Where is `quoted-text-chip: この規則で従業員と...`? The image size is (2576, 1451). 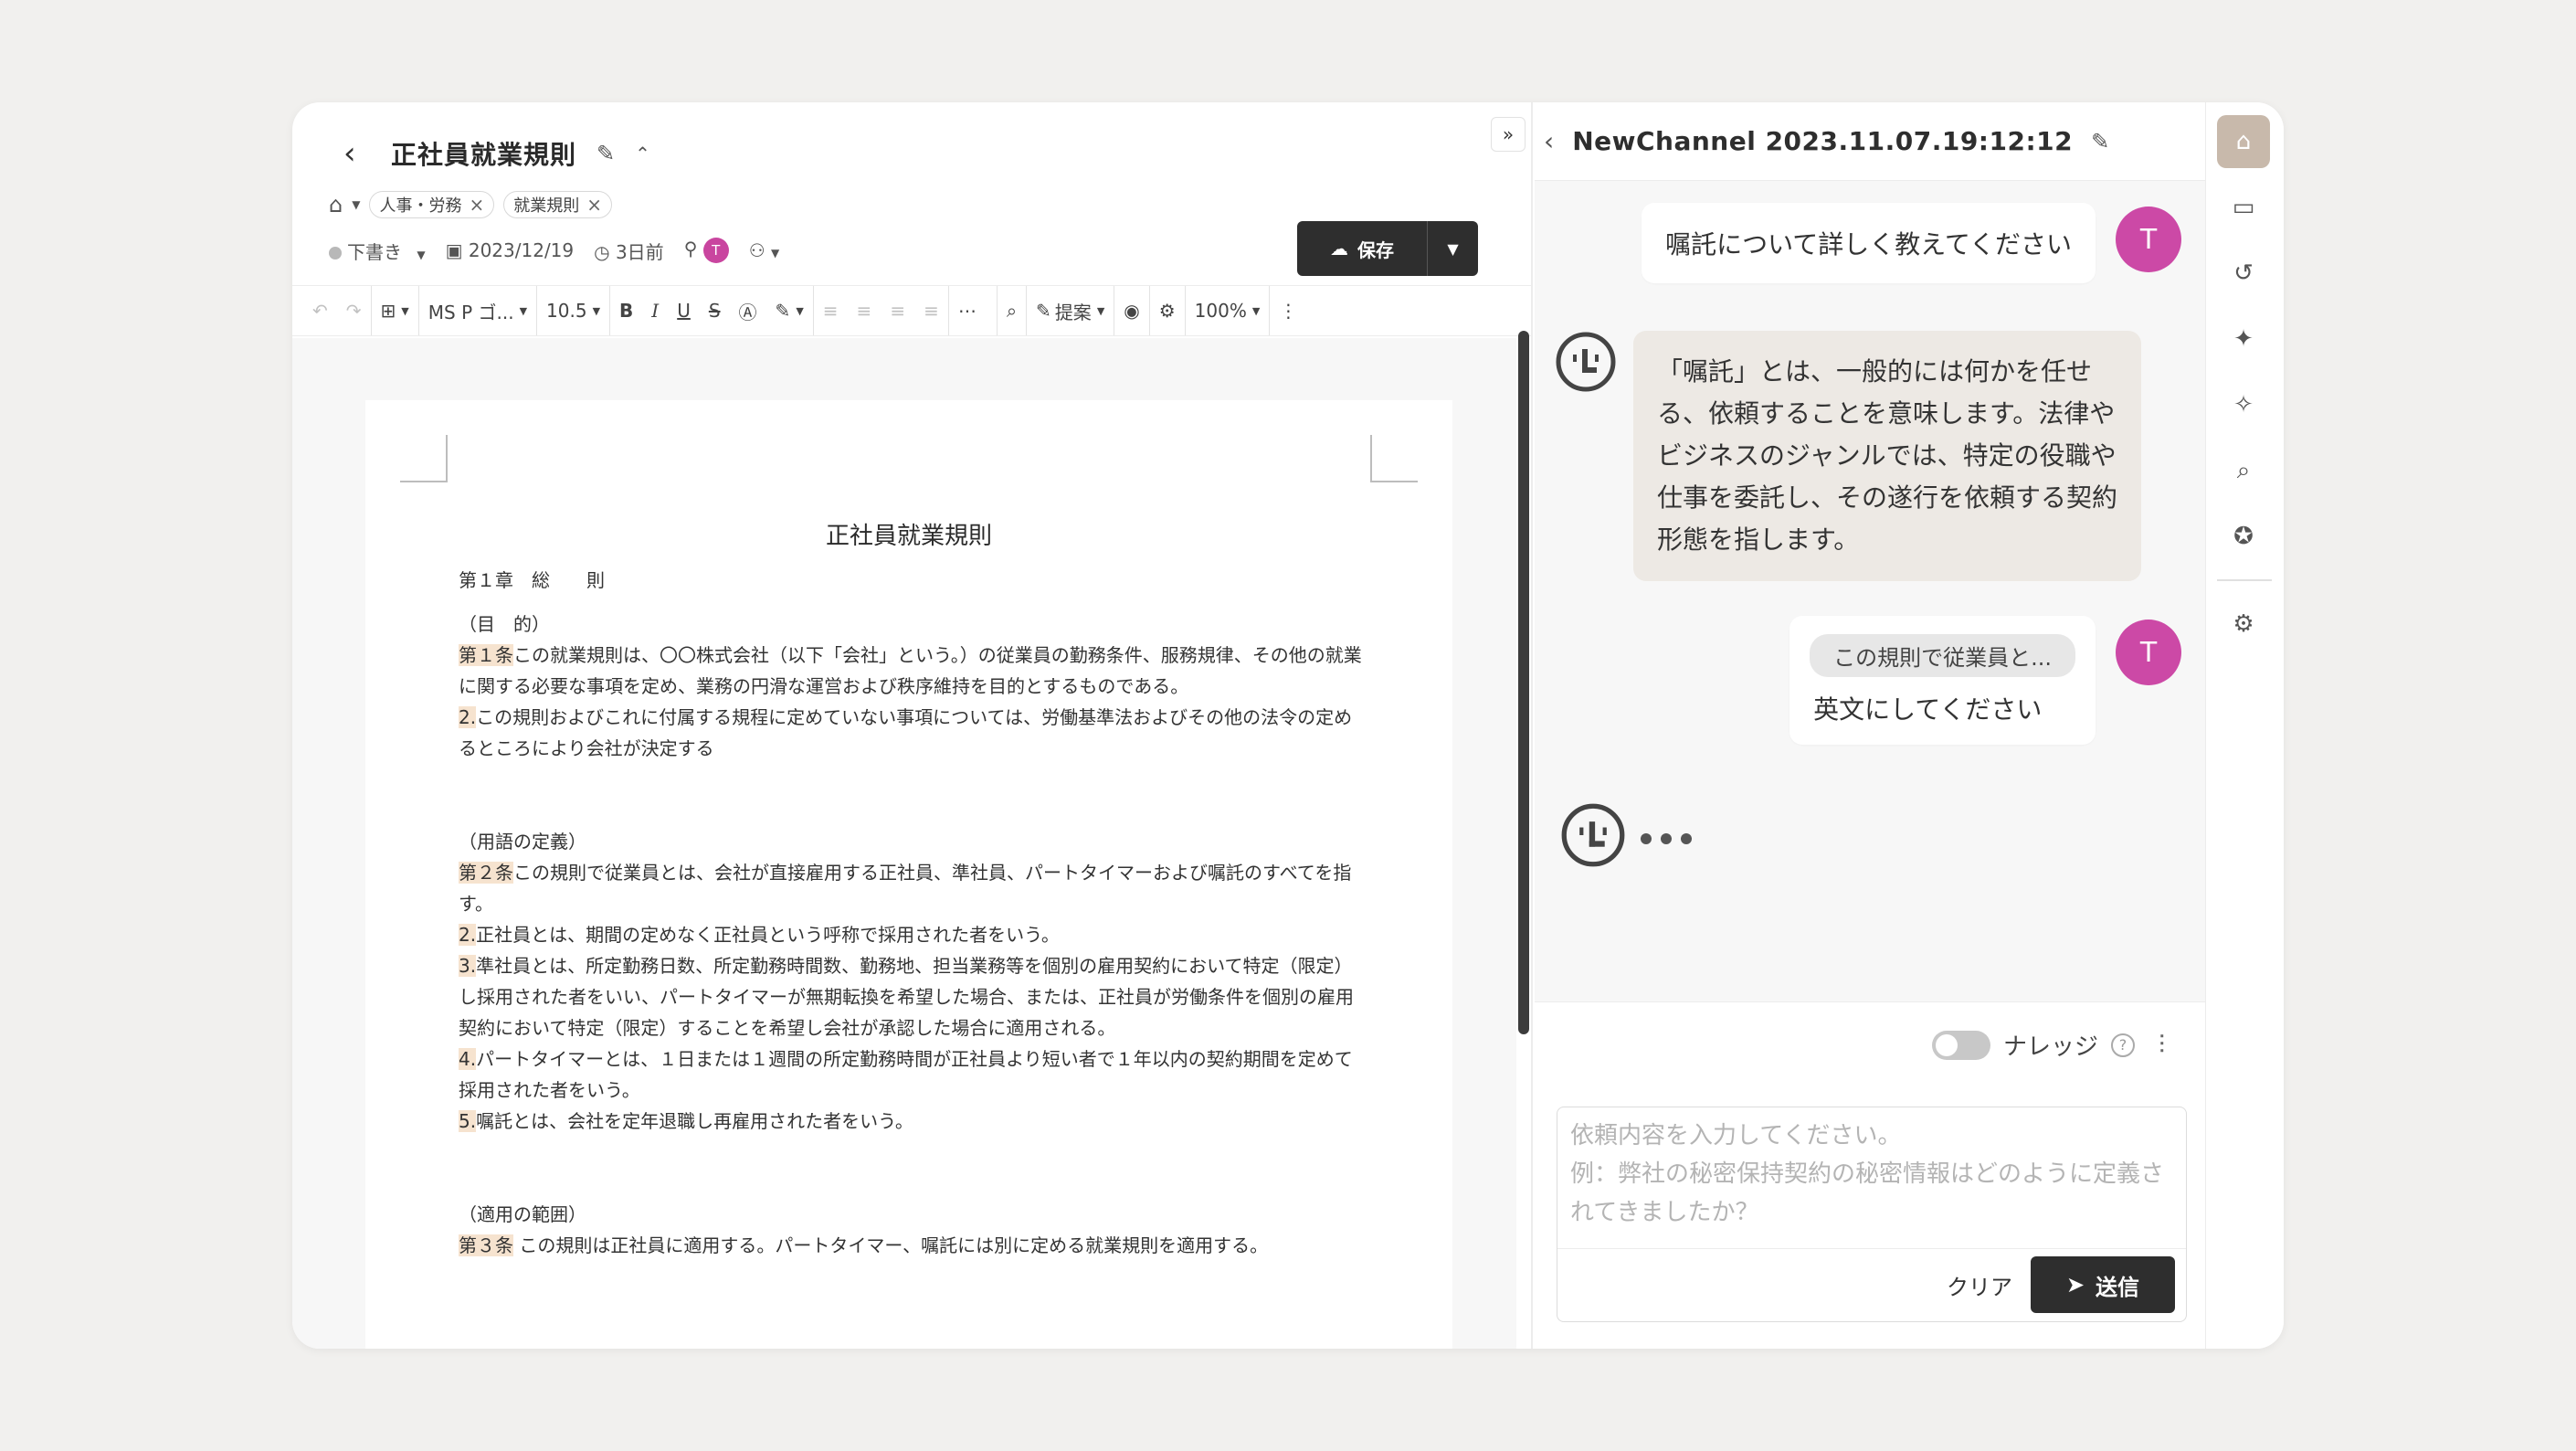 quoted-text-chip: この規則で従業員と... is located at coordinates (1943, 655).